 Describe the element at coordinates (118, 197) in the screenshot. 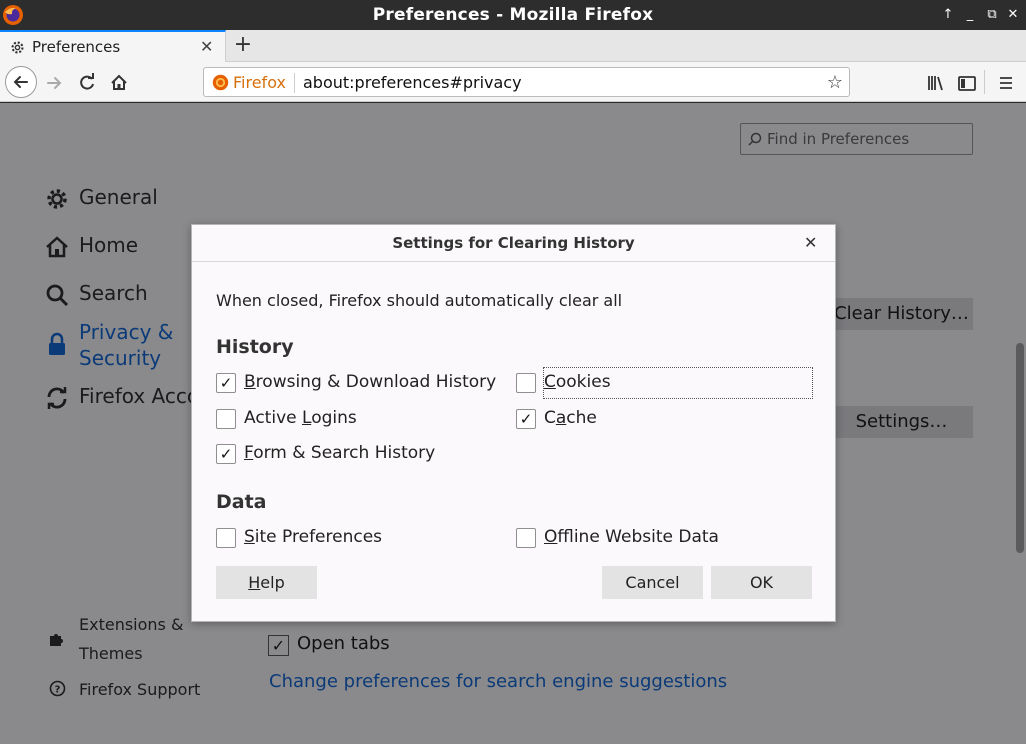

I see `sidebar-item-label: General` at that location.